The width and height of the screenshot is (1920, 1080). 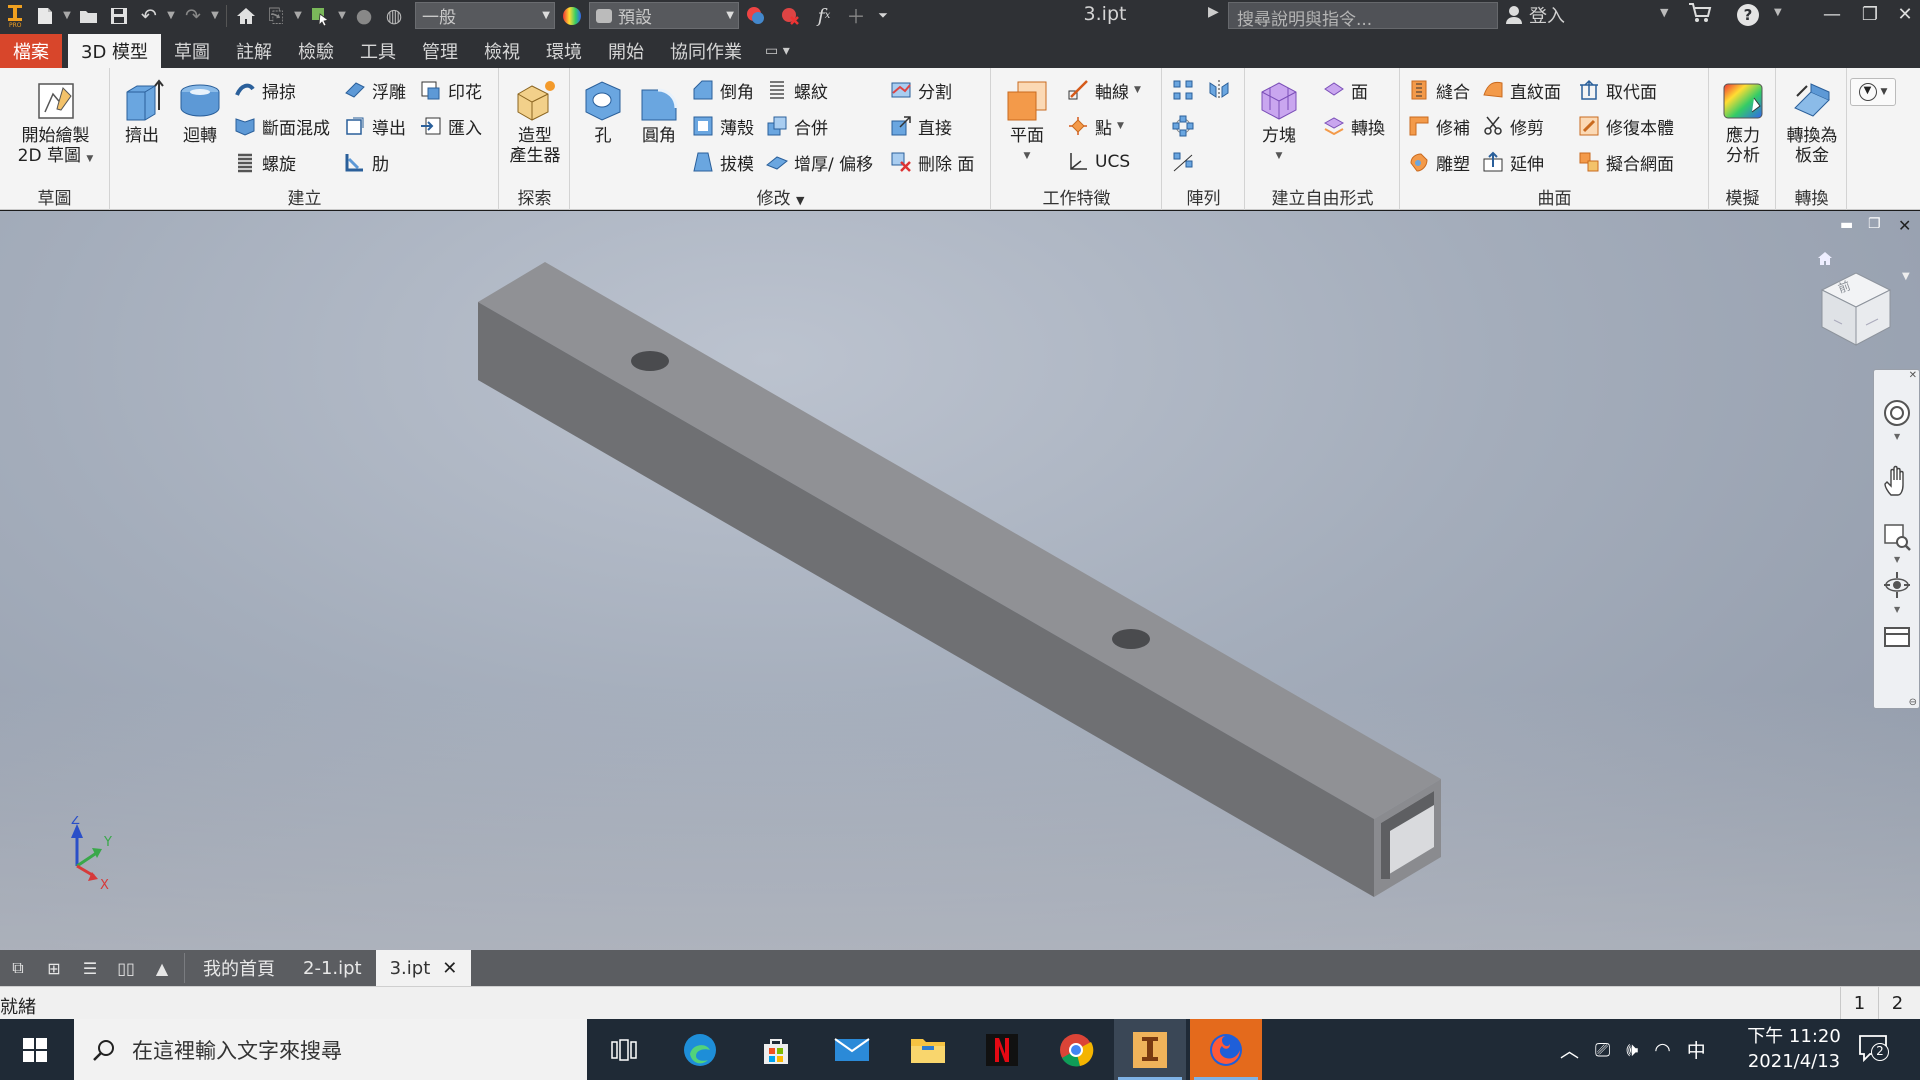 What do you see at coordinates (626, 51) in the screenshot?
I see `tab-get-started: 開始` at bounding box center [626, 51].